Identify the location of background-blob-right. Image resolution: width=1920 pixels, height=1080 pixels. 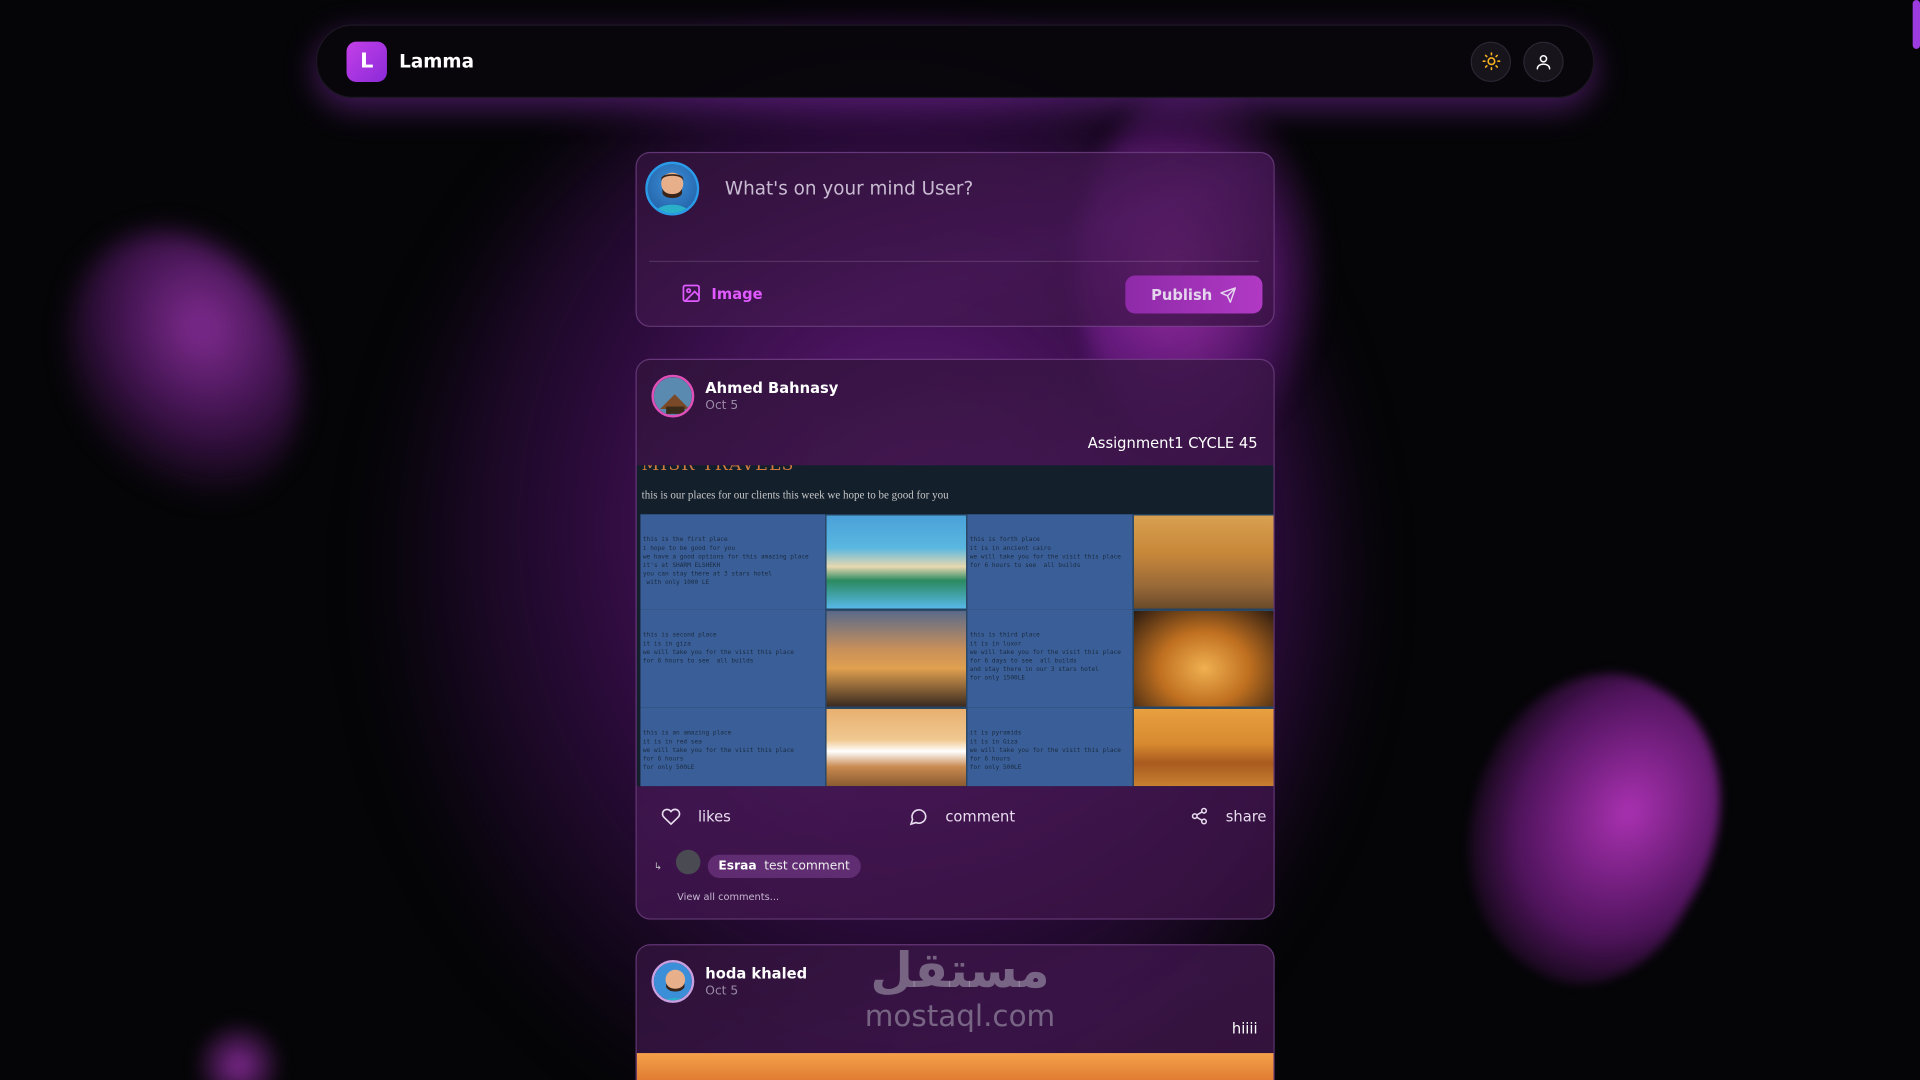
(1592, 826).